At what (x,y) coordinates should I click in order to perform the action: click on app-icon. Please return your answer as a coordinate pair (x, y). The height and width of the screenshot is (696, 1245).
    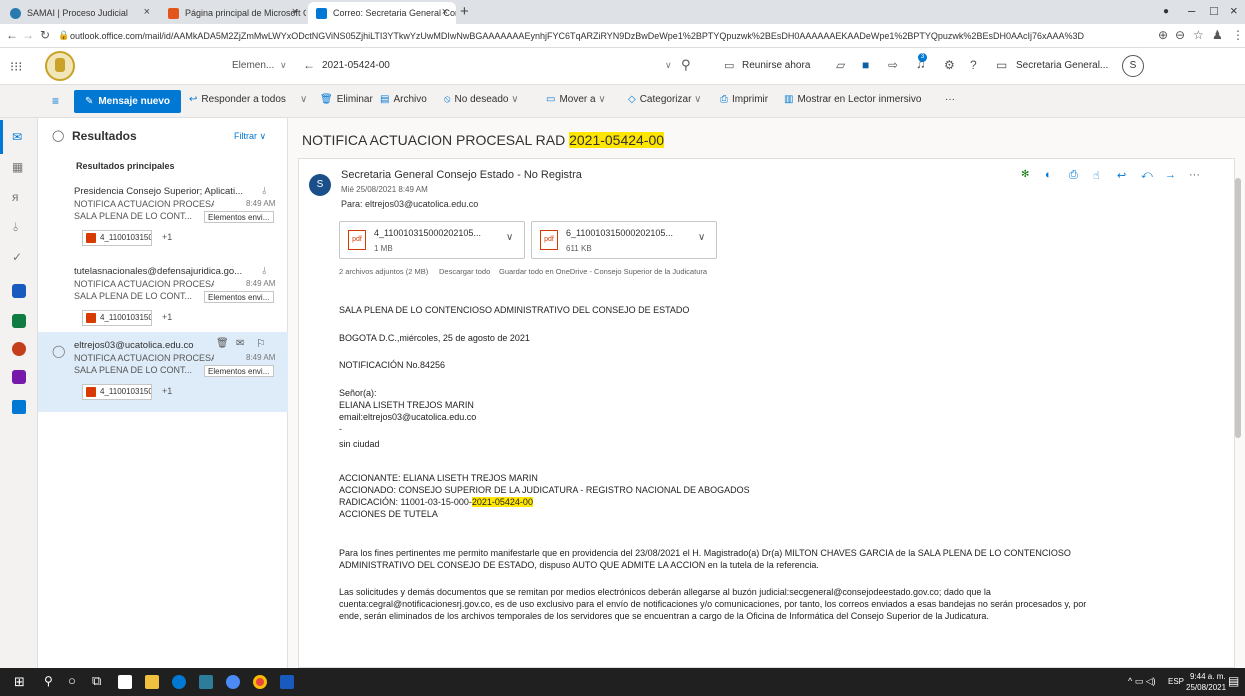
    Looking at the image, I should click on (233, 682).